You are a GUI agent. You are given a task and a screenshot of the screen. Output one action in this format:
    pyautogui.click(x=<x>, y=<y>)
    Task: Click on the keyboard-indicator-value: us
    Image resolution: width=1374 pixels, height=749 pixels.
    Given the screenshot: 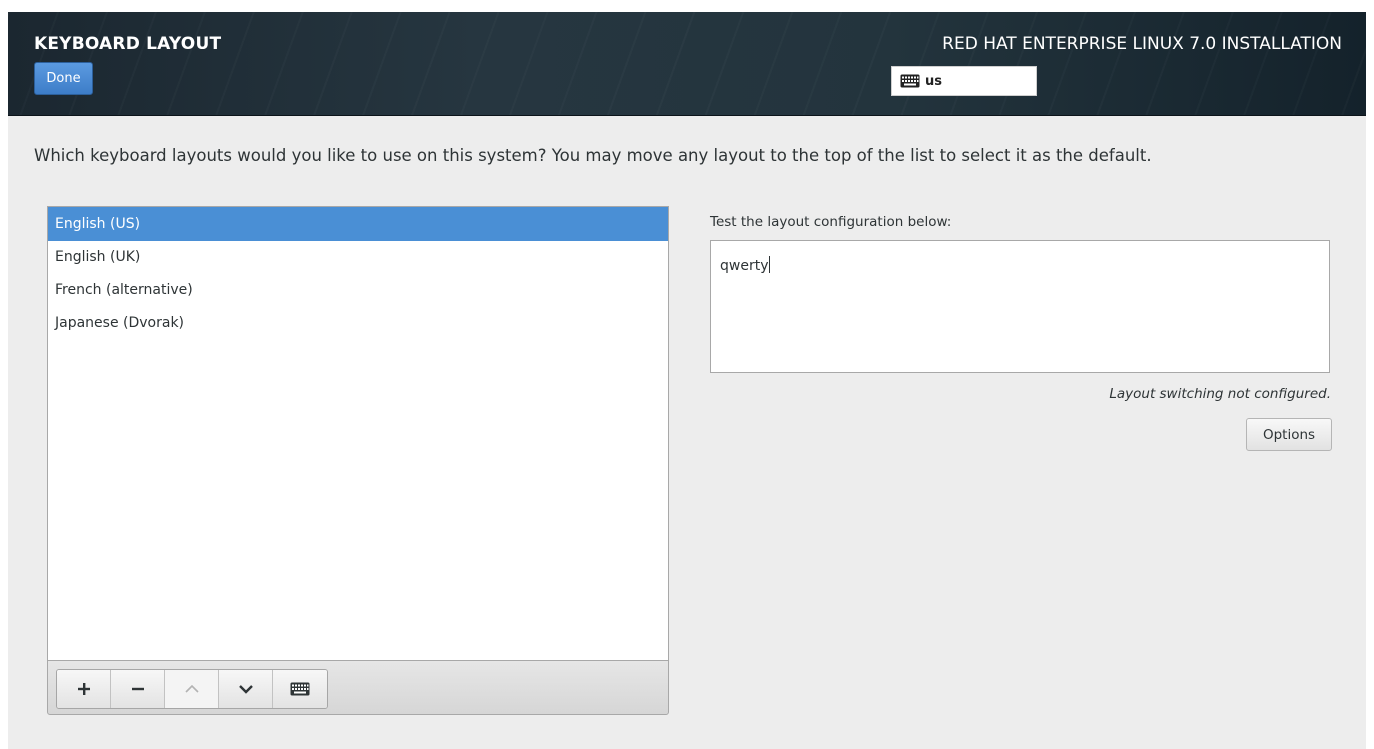 What is the action you would take?
    pyautogui.click(x=933, y=81)
    